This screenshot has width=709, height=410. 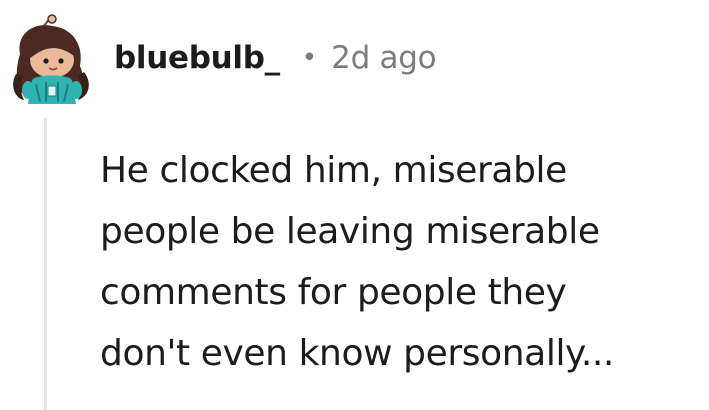 What do you see at coordinates (45, 264) in the screenshot?
I see `thread-line` at bounding box center [45, 264].